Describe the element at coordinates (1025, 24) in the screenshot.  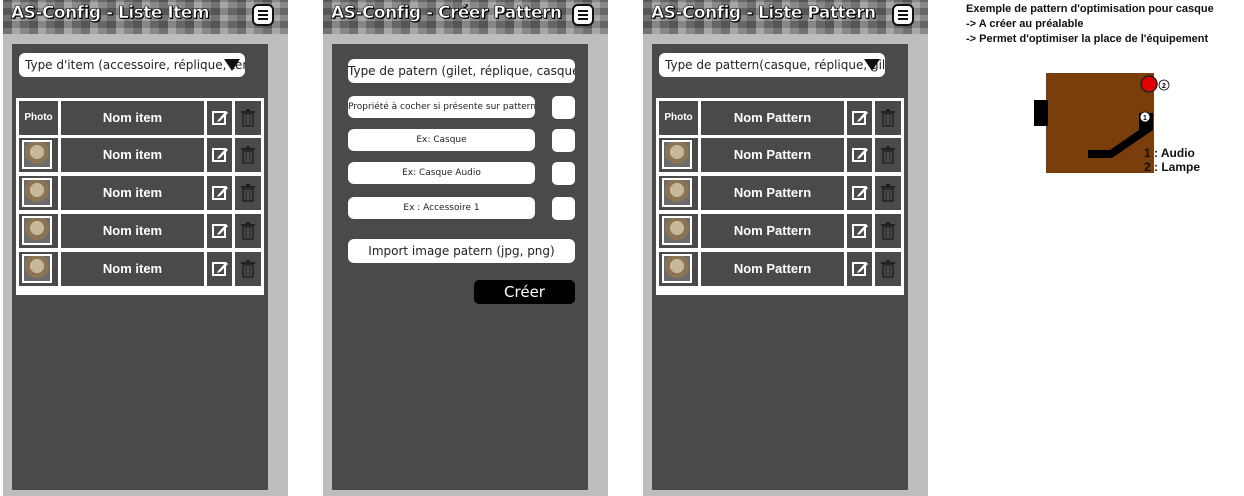
I see `note-line: -> A créer au préalable` at that location.